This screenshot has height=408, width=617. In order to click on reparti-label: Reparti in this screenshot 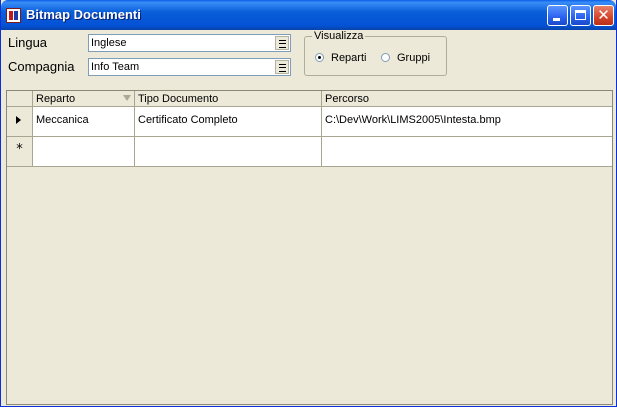, I will do `click(348, 58)`.